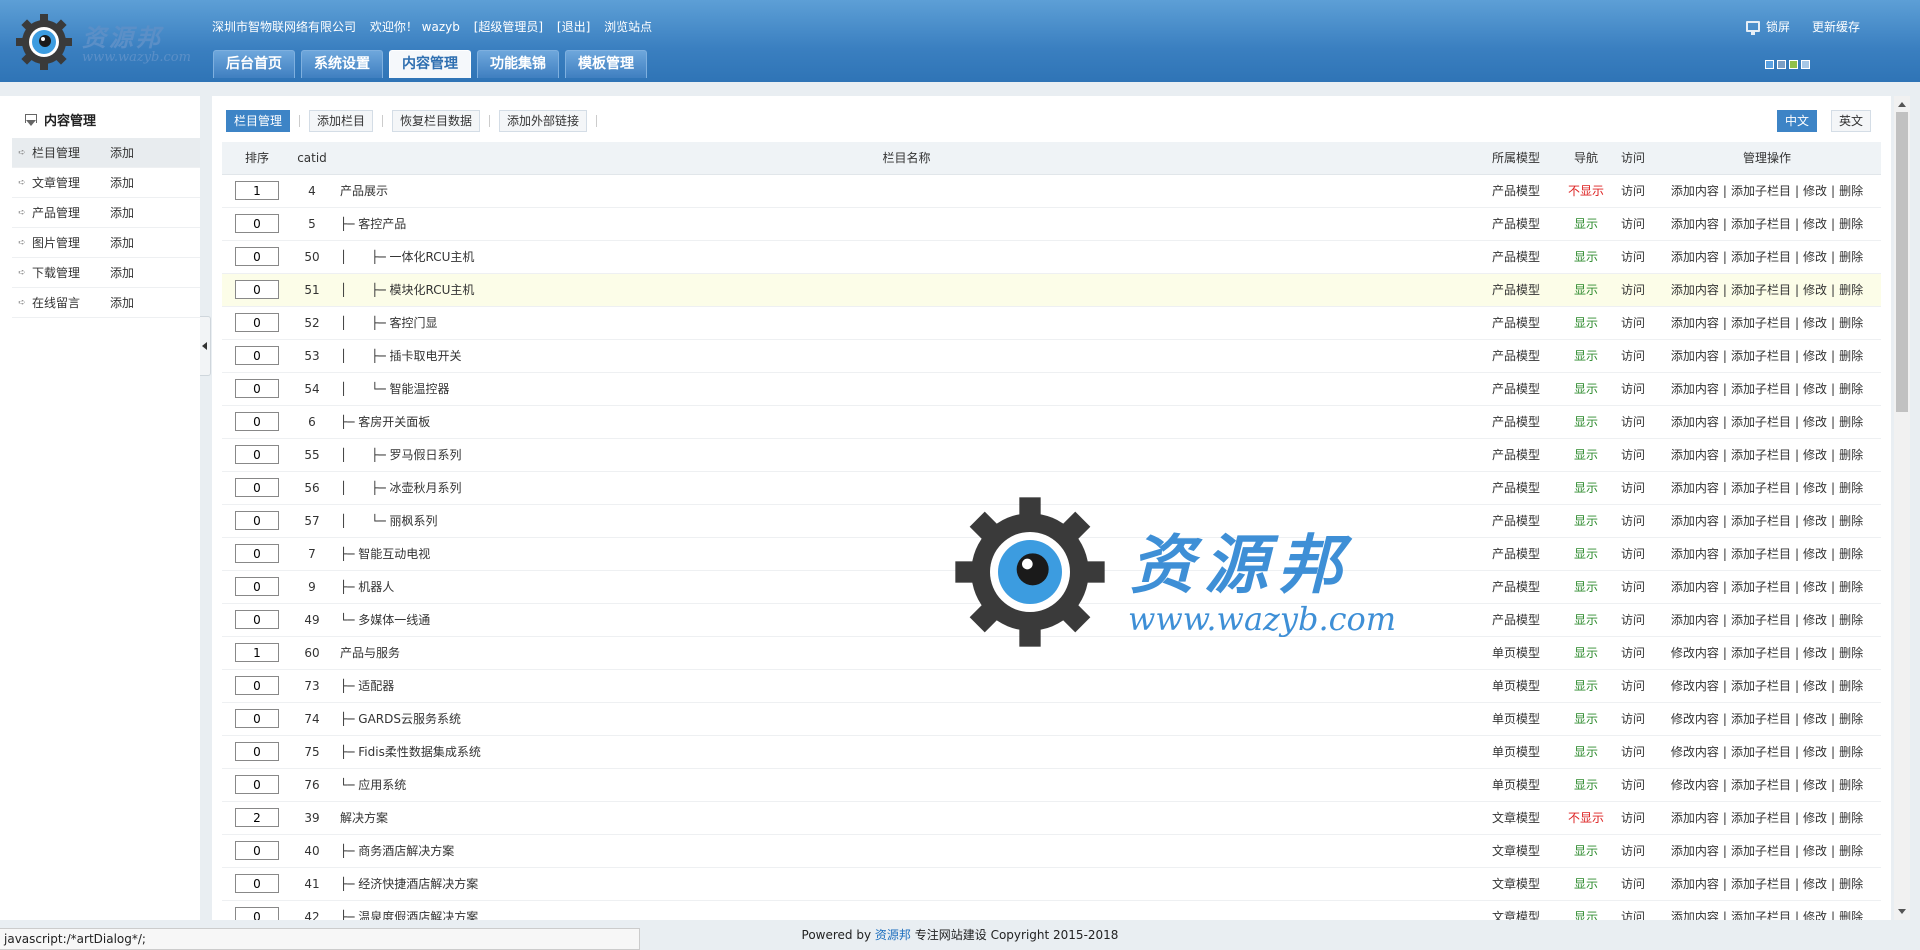 The height and width of the screenshot is (950, 1920). Describe the element at coordinates (104, 42) in the screenshot. I see `logo: 资源邦 www.wazyb.com` at that location.